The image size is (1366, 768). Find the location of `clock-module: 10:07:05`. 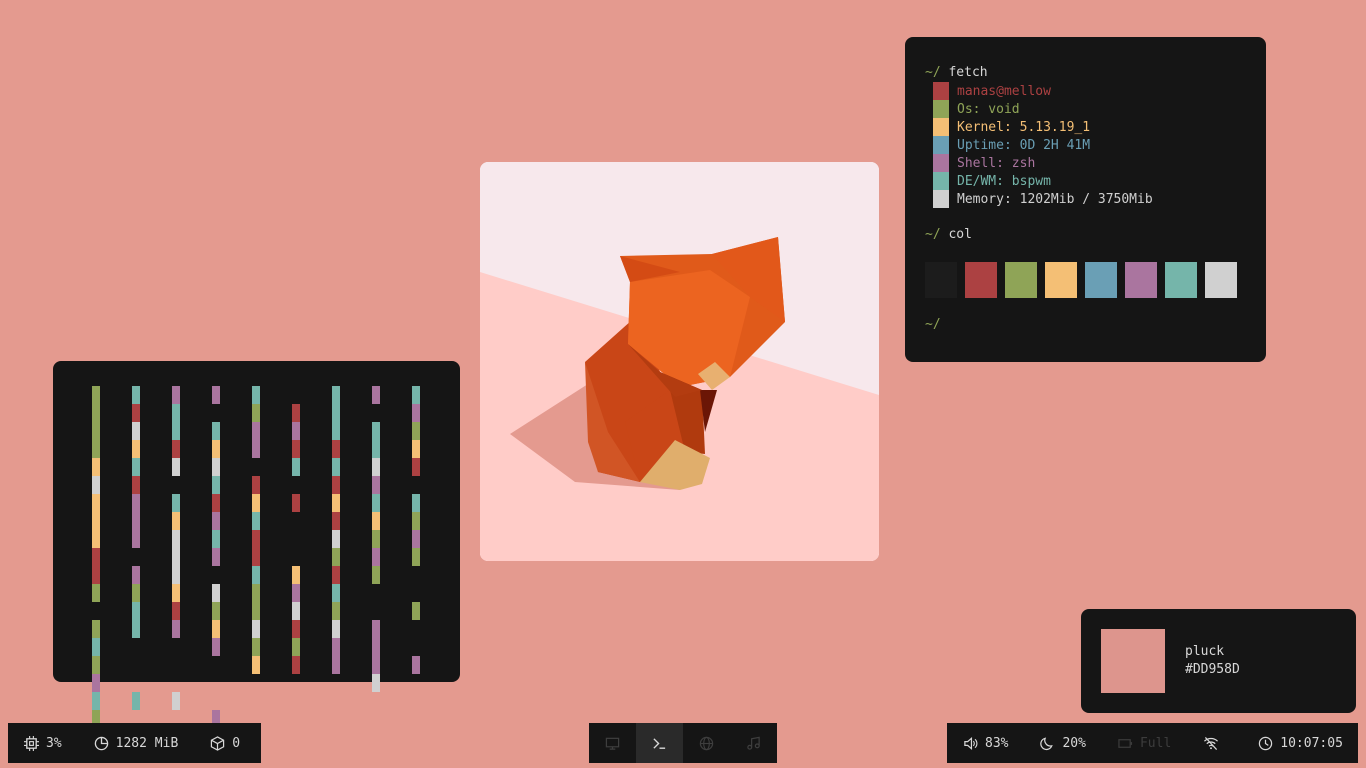

clock-module: 10:07:05 is located at coordinates (1300, 743).